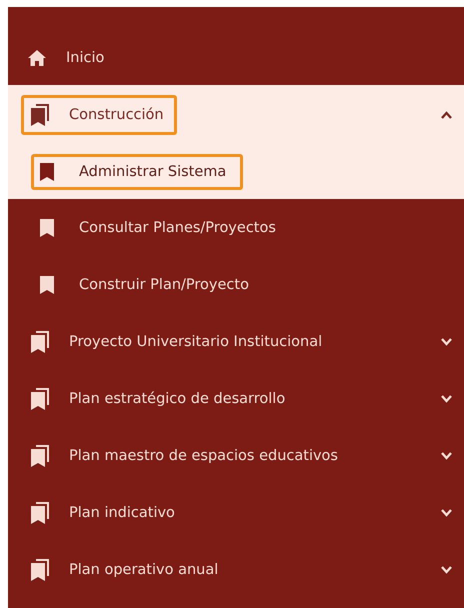 The width and height of the screenshot is (464, 608). I want to click on menu-group: Plan indicativo, so click(236, 512).